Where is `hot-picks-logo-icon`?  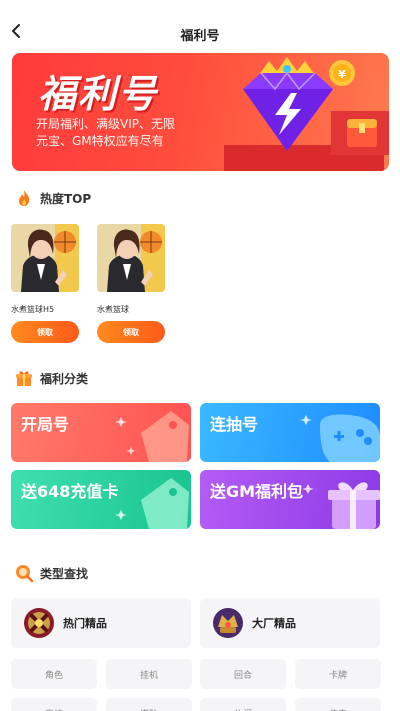
hot-picks-logo-icon is located at coordinates (39, 623).